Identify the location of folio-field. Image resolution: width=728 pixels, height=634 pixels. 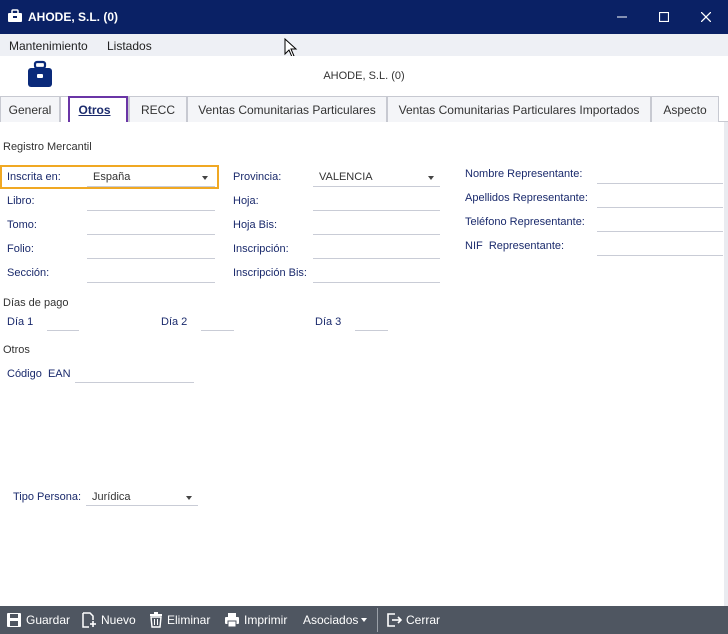
(151, 258).